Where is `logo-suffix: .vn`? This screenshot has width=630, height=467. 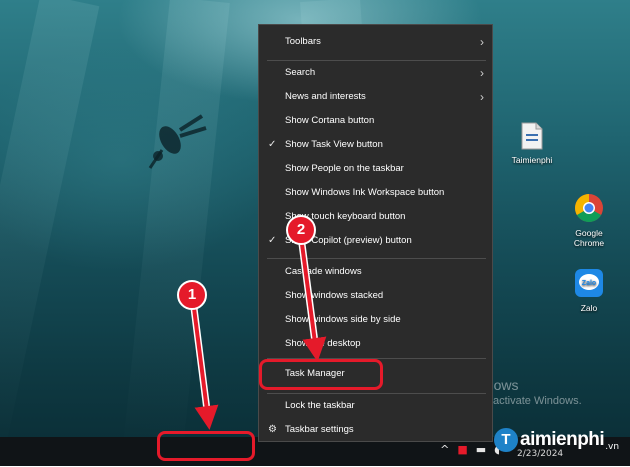
logo-suffix: .vn is located at coordinates (612, 447).